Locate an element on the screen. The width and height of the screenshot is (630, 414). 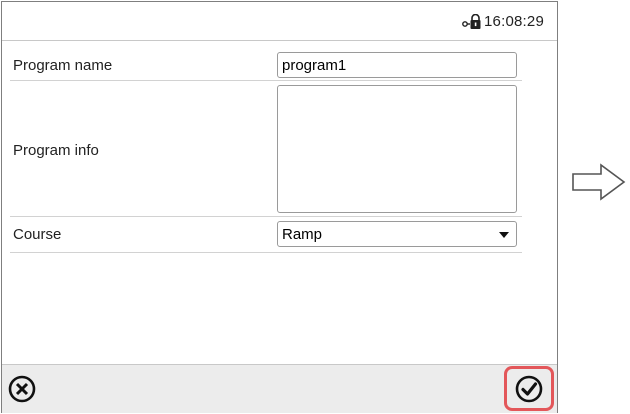
cancel-x-circle-icon is located at coordinates (22, 389).